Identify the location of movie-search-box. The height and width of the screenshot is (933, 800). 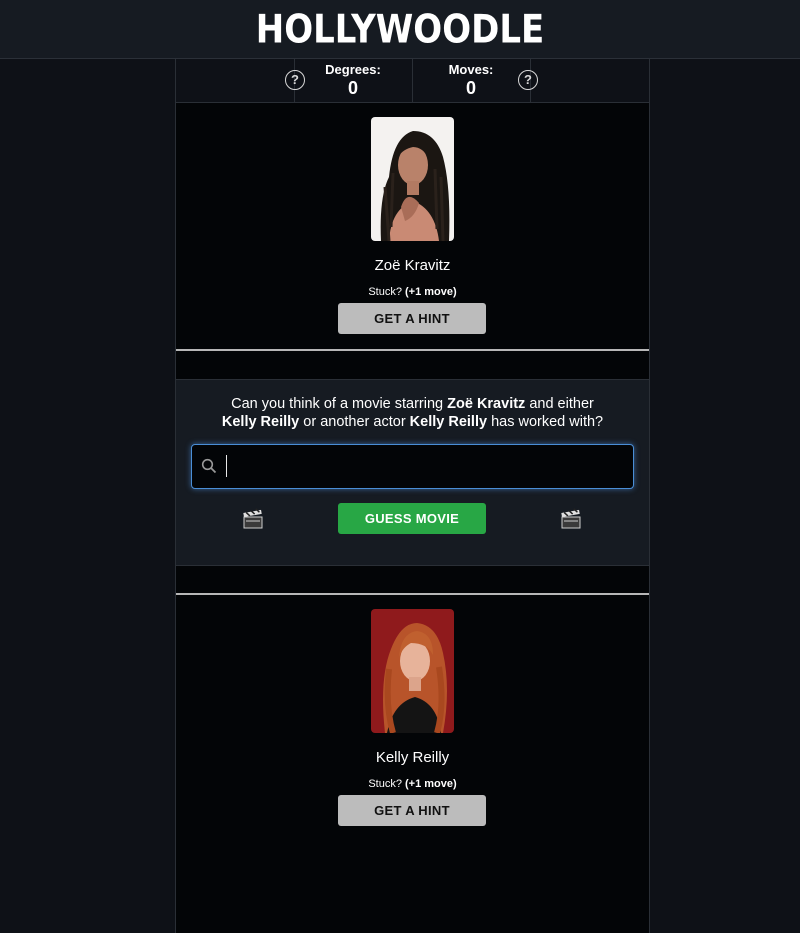
(412, 466).